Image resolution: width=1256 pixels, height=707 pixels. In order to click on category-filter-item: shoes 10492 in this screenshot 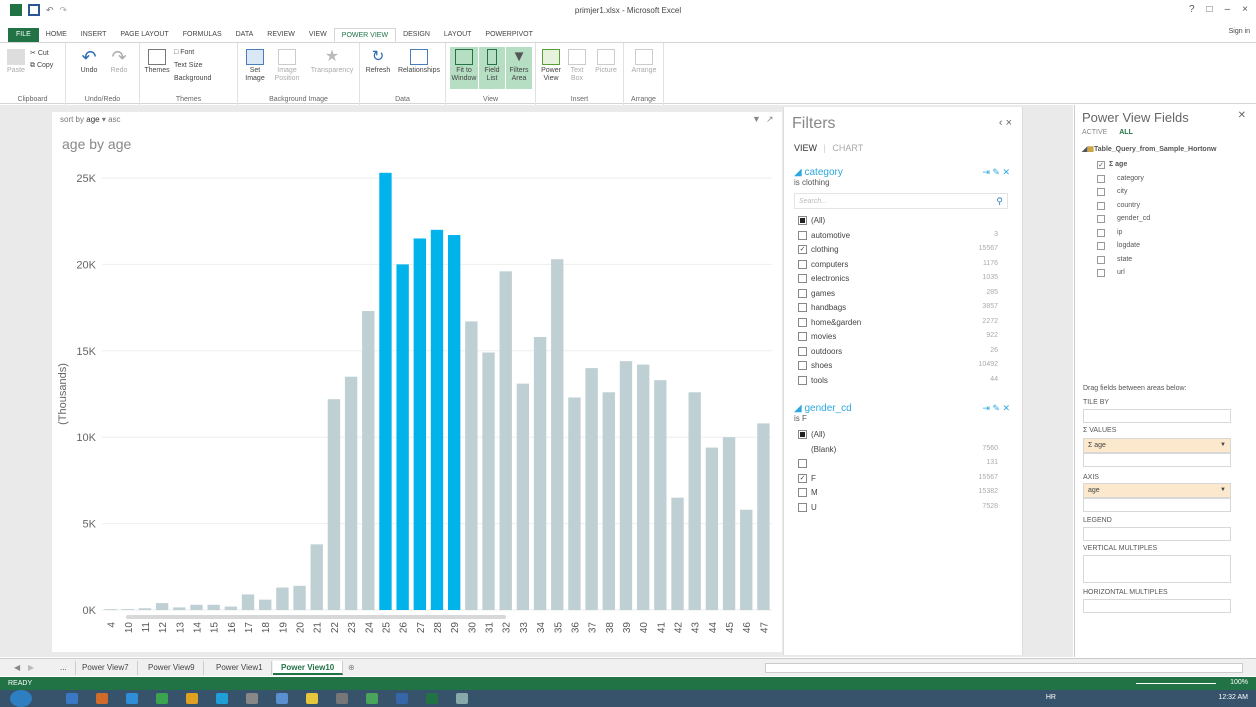, I will do `click(898, 367)`.